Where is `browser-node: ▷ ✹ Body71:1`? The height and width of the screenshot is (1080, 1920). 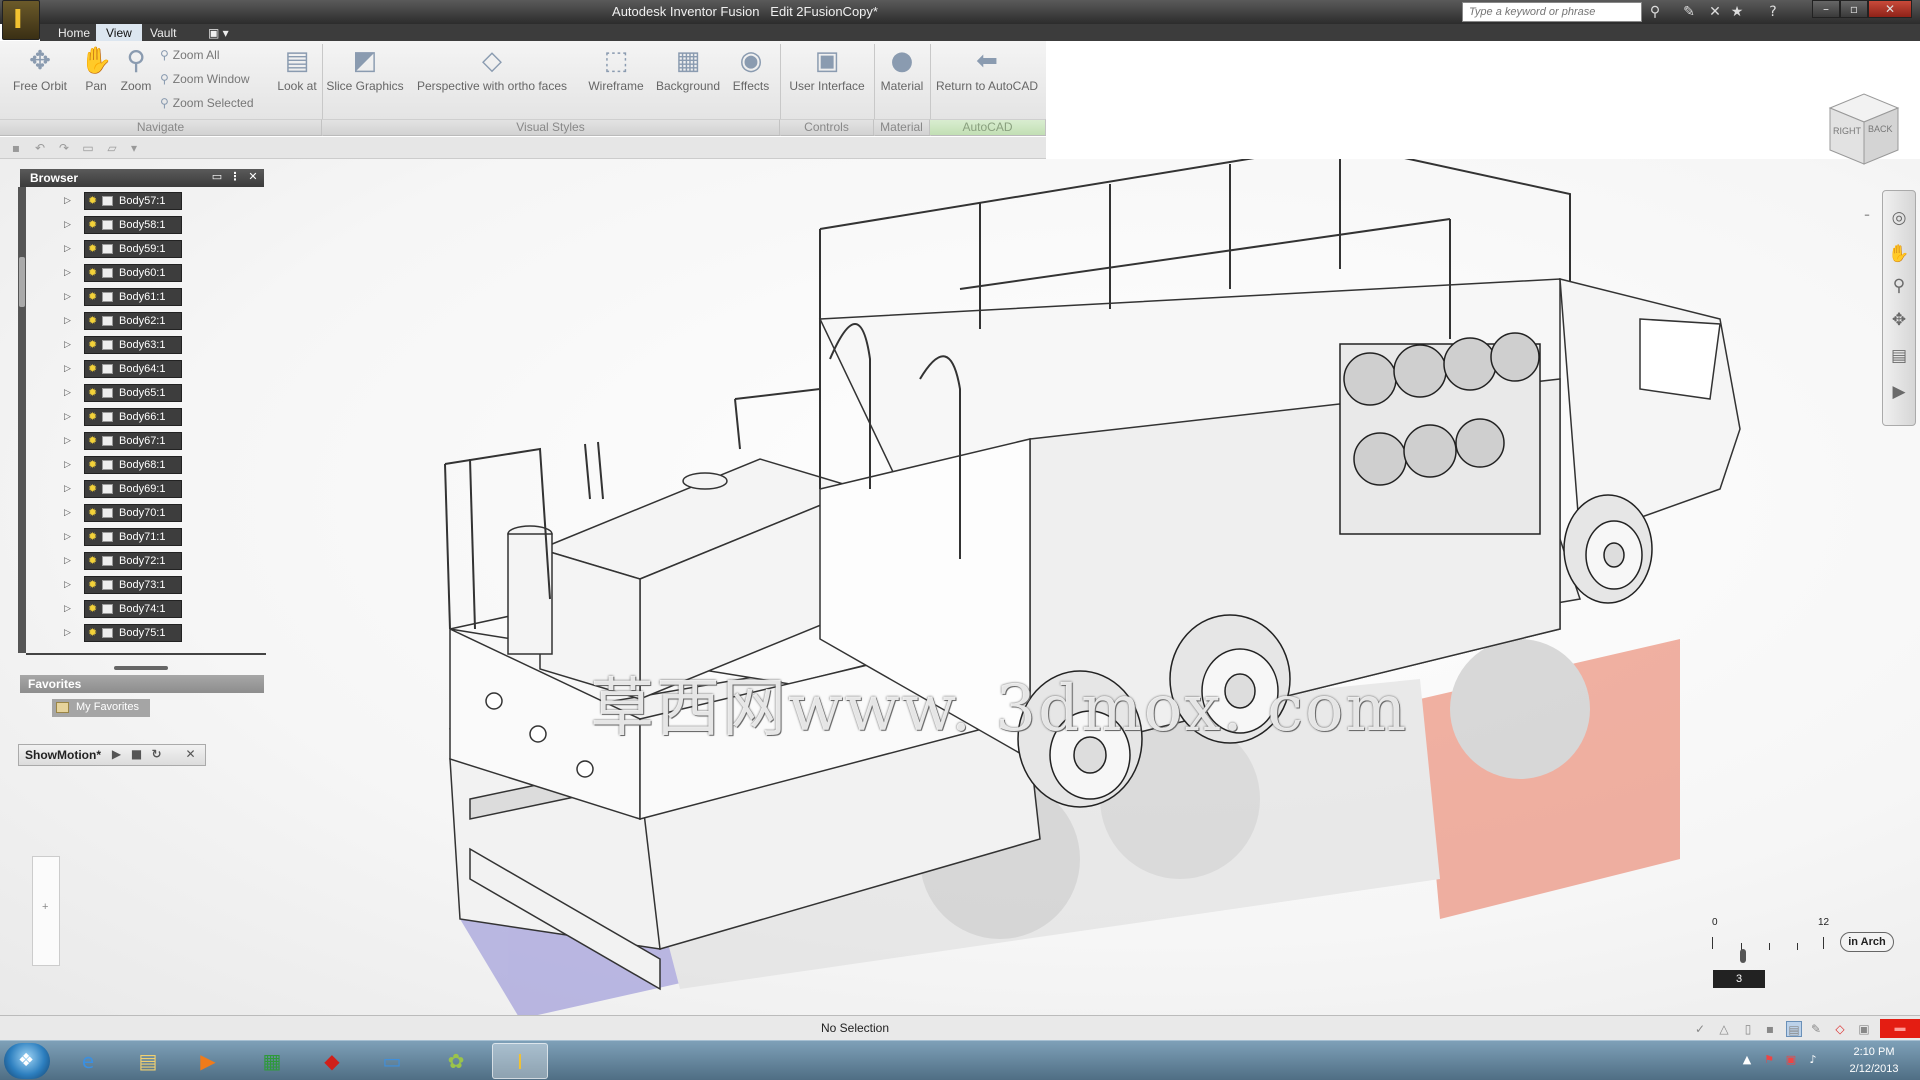
browser-node: ▷ ✹ Body71:1 is located at coordinates (154, 539).